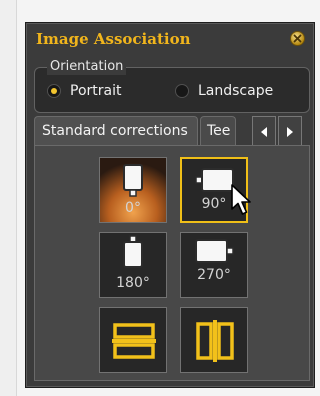 This screenshot has width=320, height=396. I want to click on panel-titlebar: Image Association, so click(170, 40).